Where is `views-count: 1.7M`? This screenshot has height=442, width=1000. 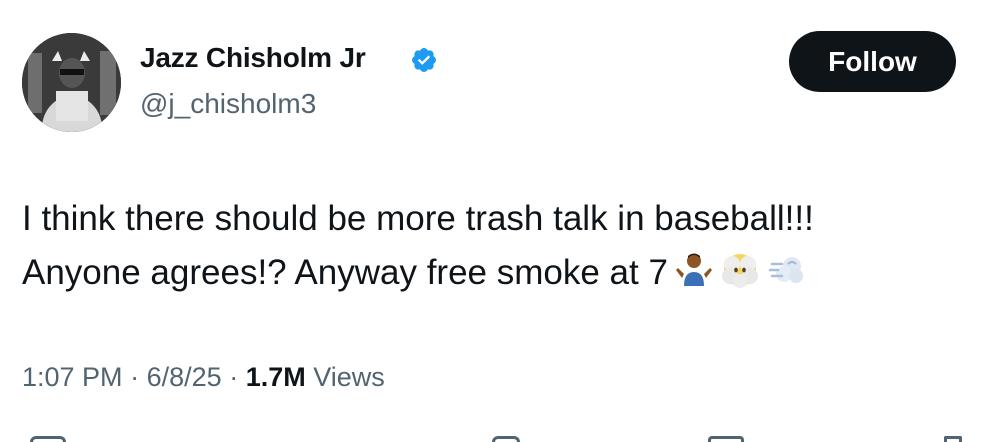
views-count: 1.7M is located at coordinates (275, 377).